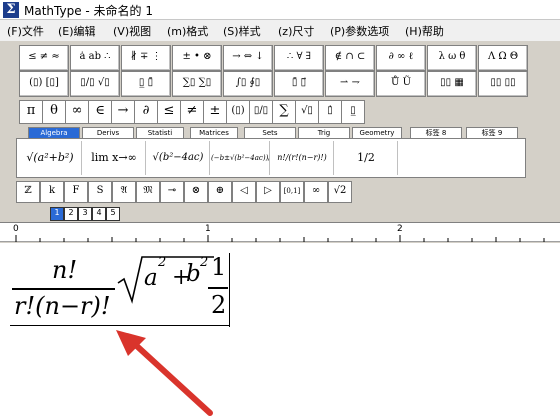 The height and width of the screenshot is (420, 560). Describe the element at coordinates (280, 10) in the screenshot. I see `title-bar: Σ MathType - 未命名的 1` at that location.